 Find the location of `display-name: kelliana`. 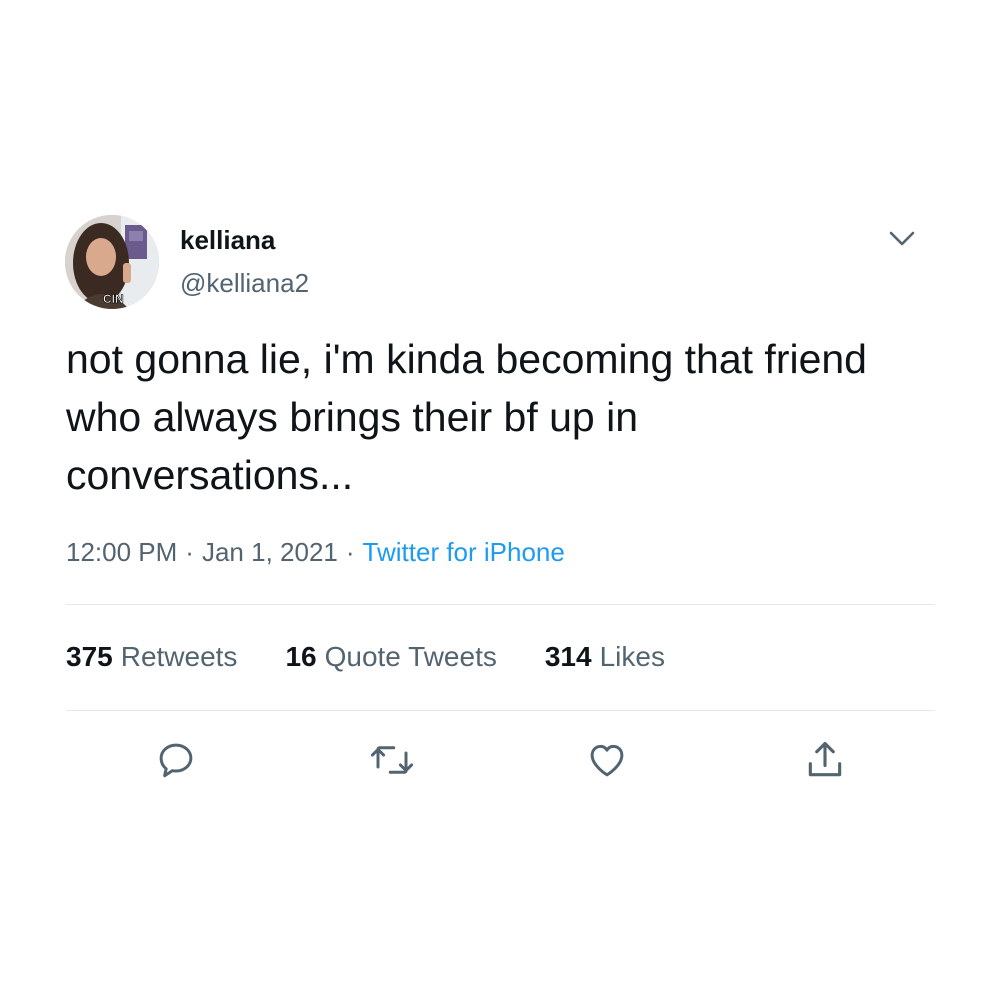

display-name: kelliana is located at coordinates (227, 240).